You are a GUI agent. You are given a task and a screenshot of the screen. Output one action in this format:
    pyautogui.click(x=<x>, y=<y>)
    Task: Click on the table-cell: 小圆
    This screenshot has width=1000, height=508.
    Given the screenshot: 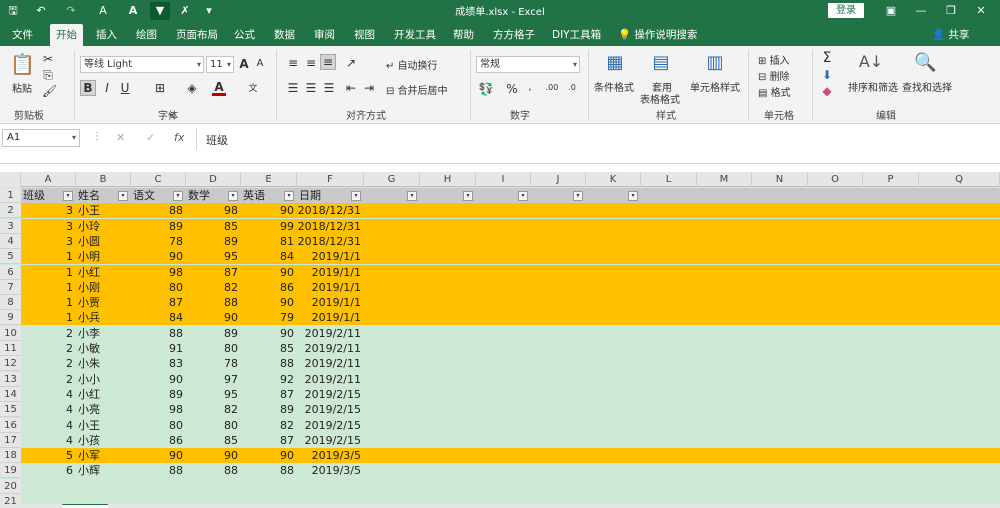 What is the action you would take?
    pyautogui.click(x=103, y=241)
    